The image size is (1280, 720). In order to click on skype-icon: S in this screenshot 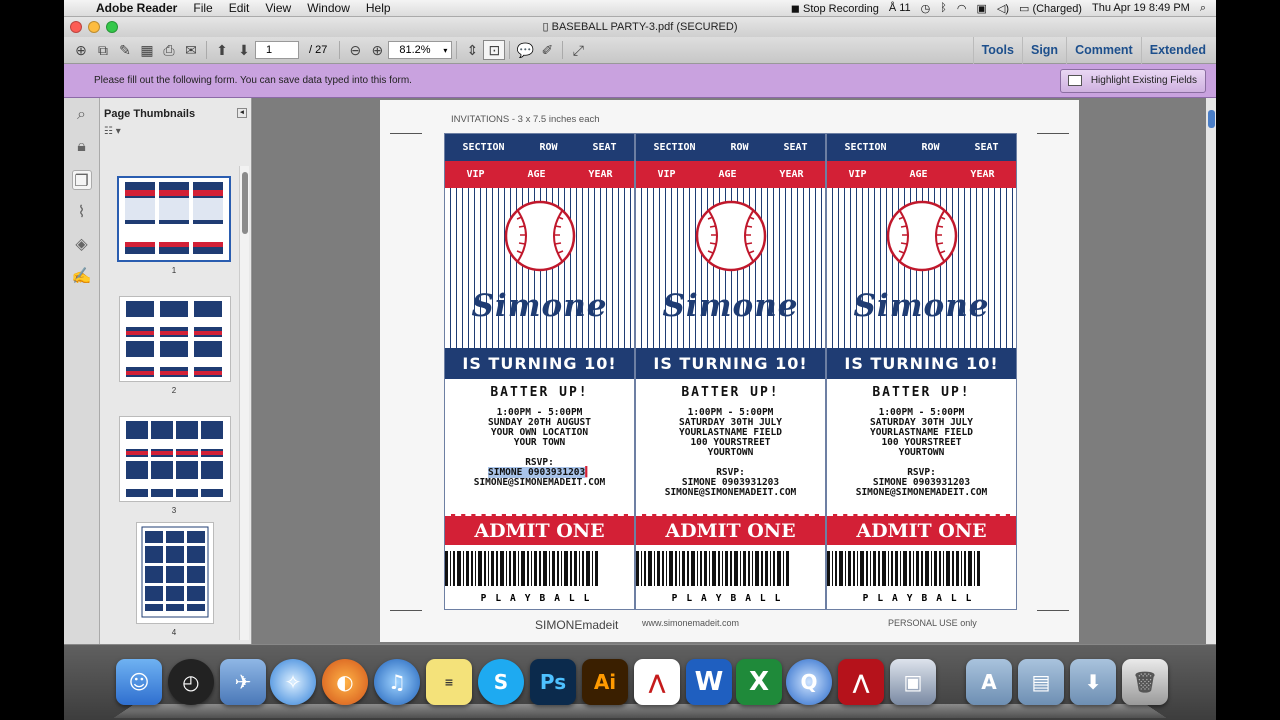, I will do `click(501, 682)`.